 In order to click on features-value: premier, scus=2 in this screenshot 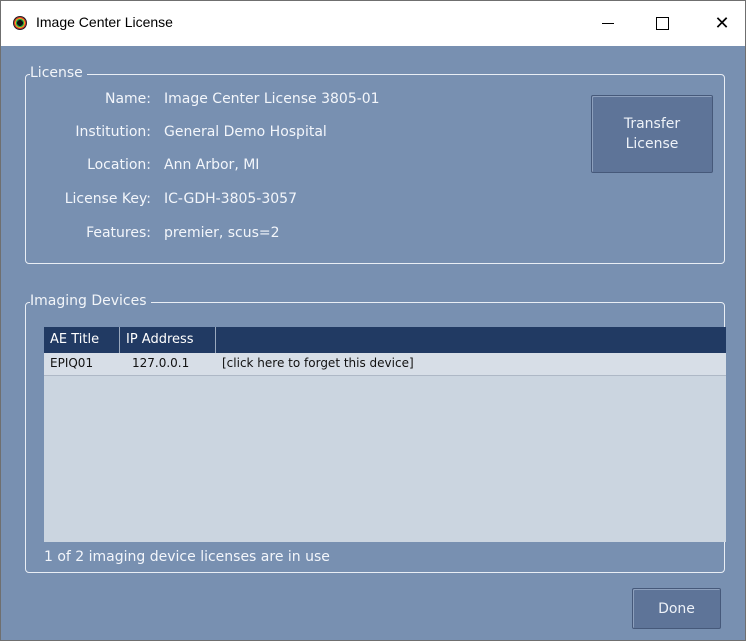, I will do `click(222, 233)`.